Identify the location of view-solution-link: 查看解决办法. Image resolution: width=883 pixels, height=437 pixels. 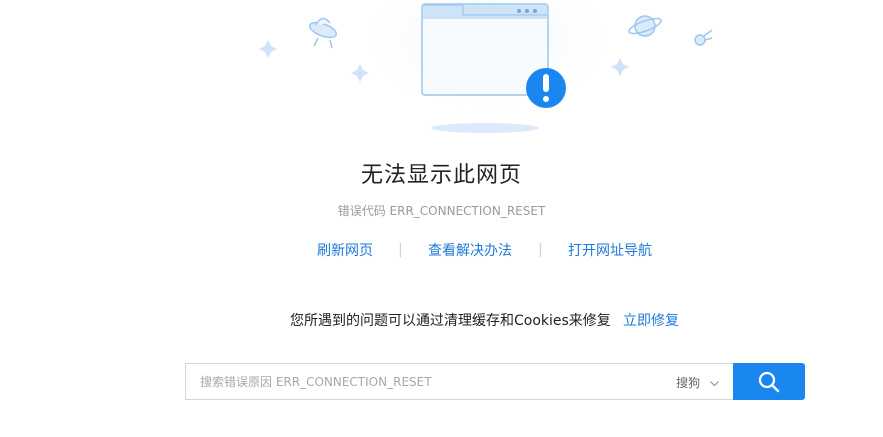
(470, 250).